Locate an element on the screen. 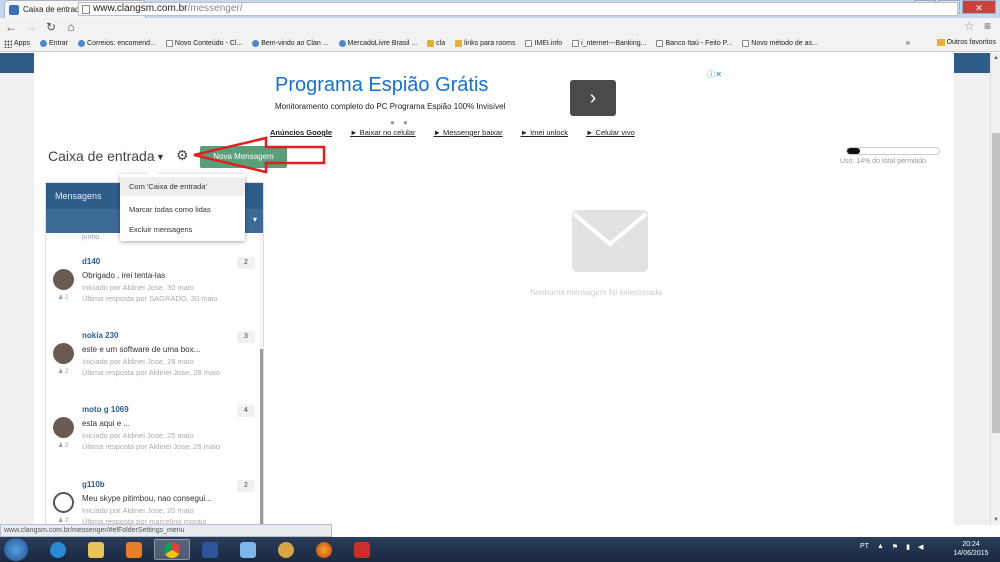  ie-icon is located at coordinates (58, 549).